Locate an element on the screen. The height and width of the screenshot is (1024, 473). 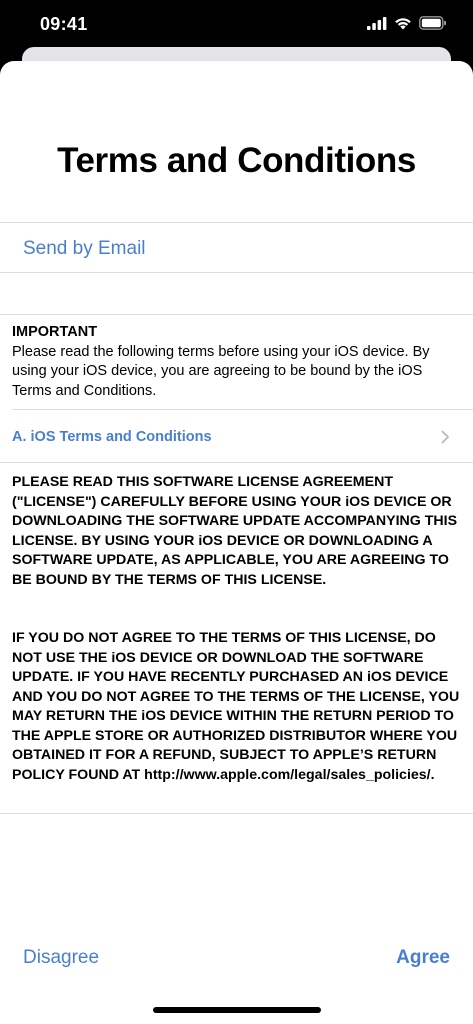
disagree-button: Disagree is located at coordinates (61, 958).